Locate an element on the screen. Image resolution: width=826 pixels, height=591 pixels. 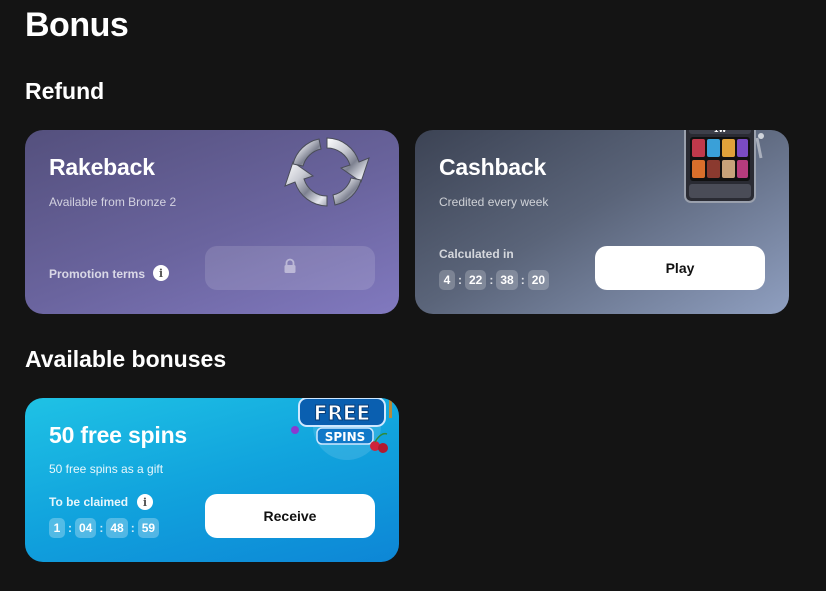
slot-machine-icon: 1W is located at coordinates (723, 170).